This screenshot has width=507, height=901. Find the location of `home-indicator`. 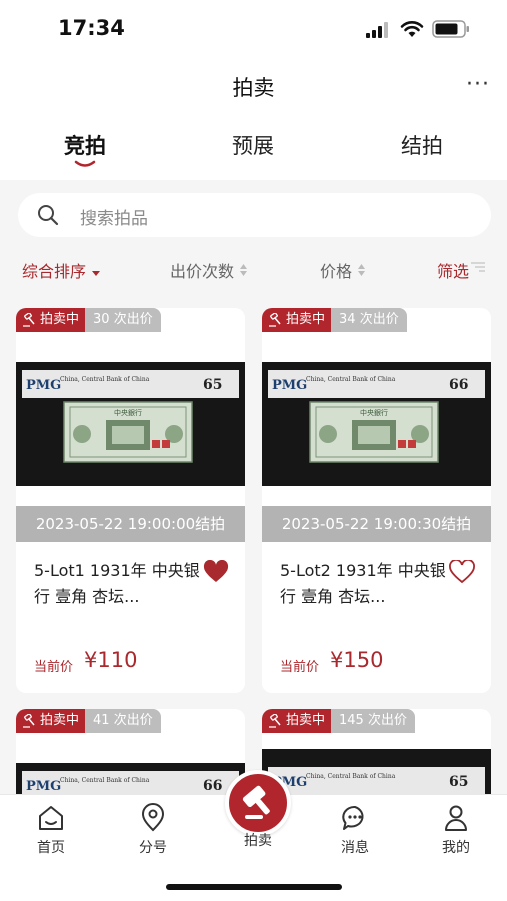

home-indicator is located at coordinates (254, 887).